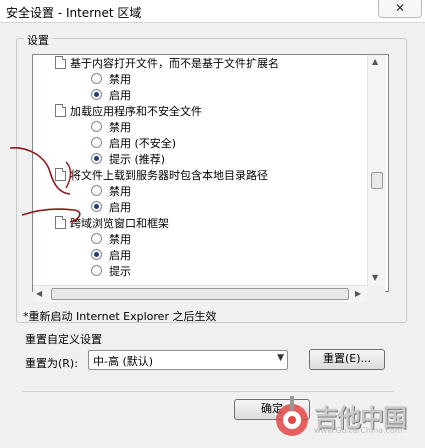  Describe the element at coordinates (280, 358) in the screenshot. I see `chevron-down-icon: ▼` at that location.